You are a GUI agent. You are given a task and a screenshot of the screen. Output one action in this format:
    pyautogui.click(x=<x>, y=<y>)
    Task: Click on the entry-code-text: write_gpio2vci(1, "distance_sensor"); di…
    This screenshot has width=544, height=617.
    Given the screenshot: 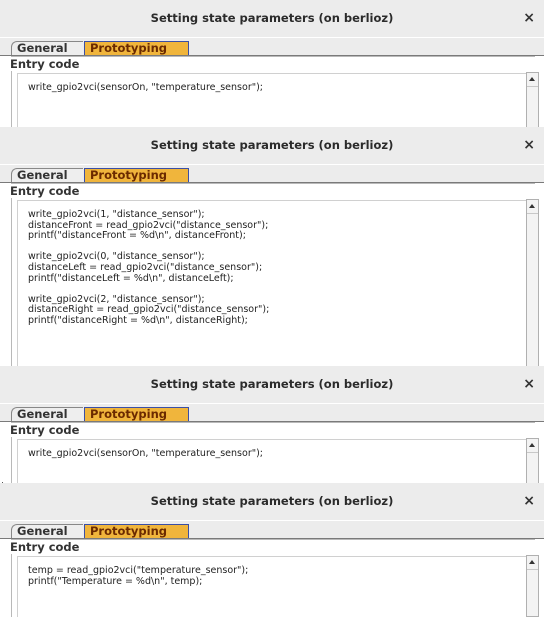 What is the action you would take?
    pyautogui.click(x=148, y=268)
    